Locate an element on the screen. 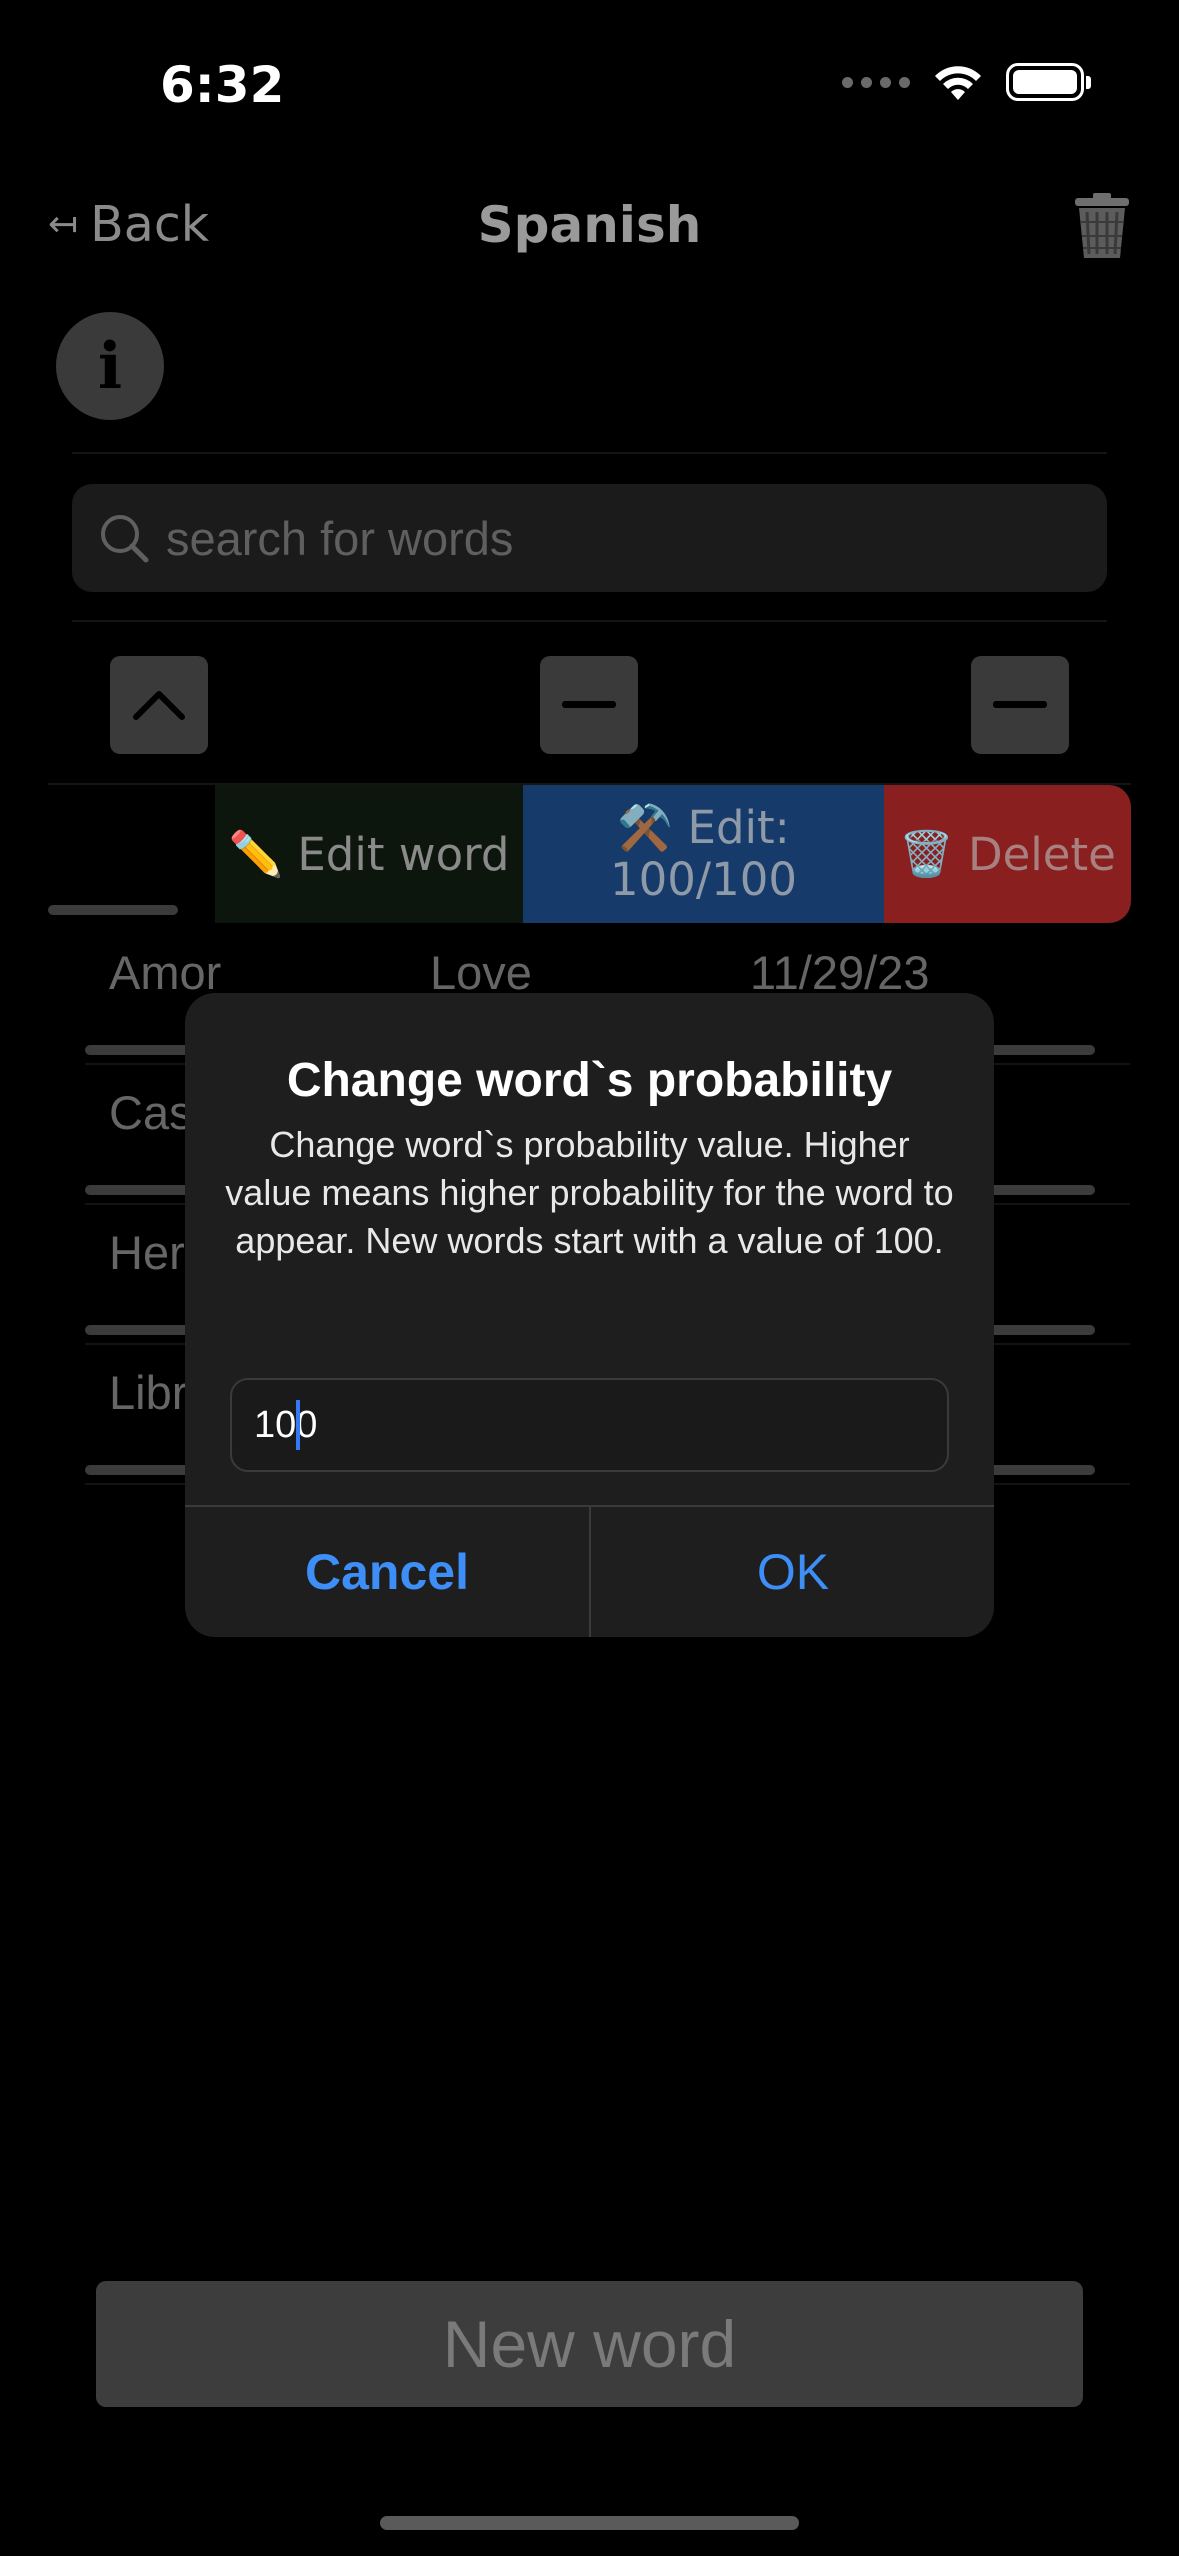 The image size is (1179, 2556). probability-input-field is located at coordinates (589, 1425).